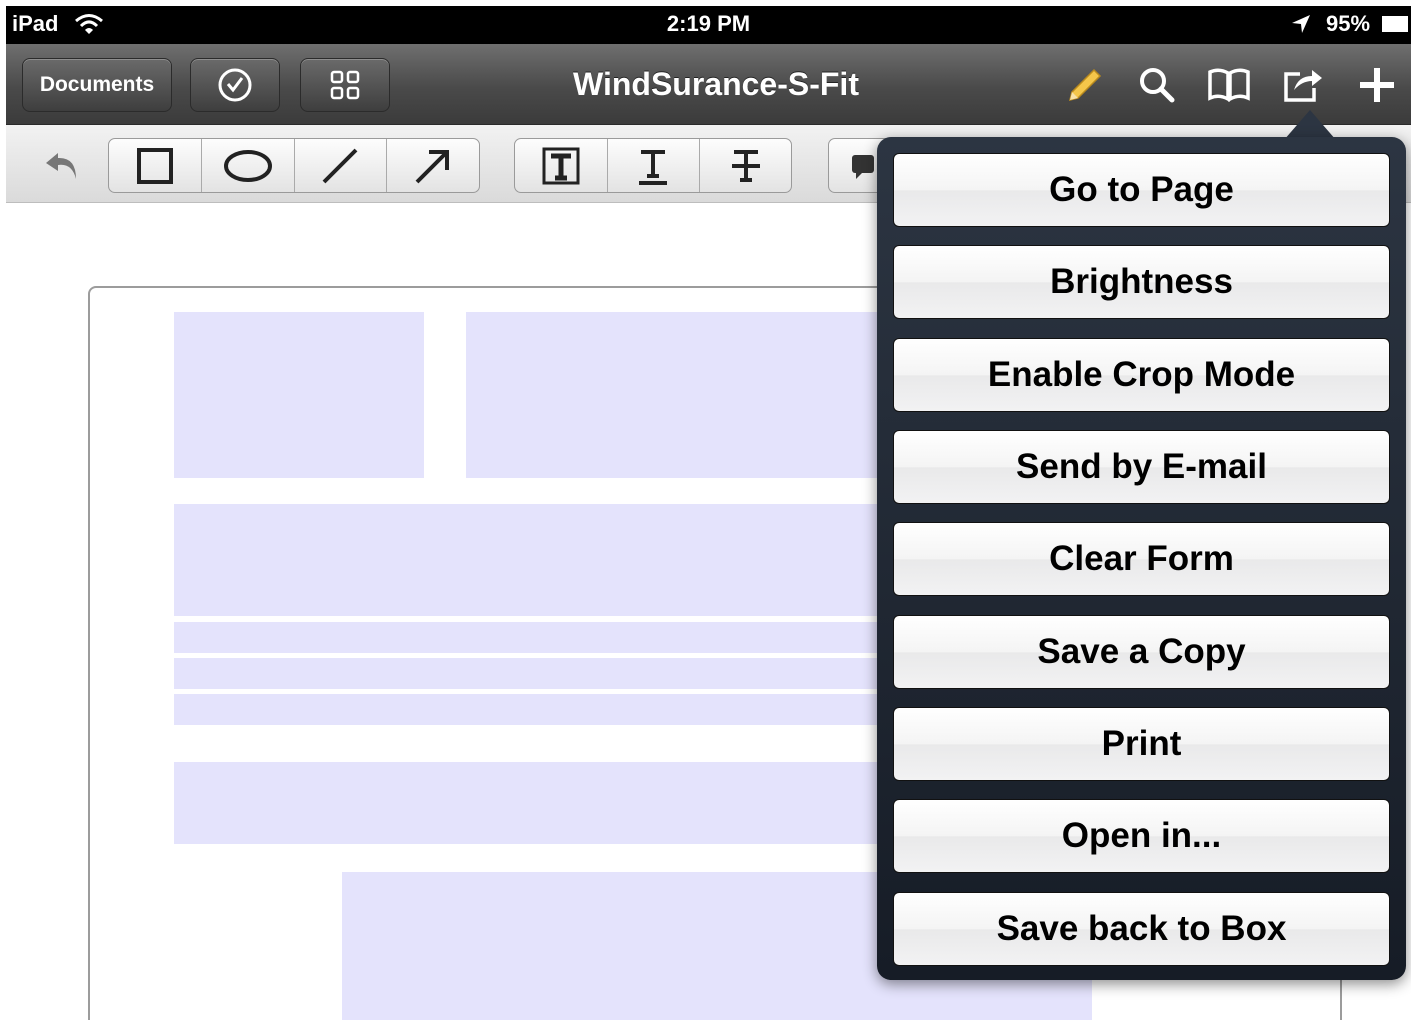 The width and height of the screenshot is (1419, 1020). What do you see at coordinates (1310, 125) in the screenshot?
I see `popover-arrow` at bounding box center [1310, 125].